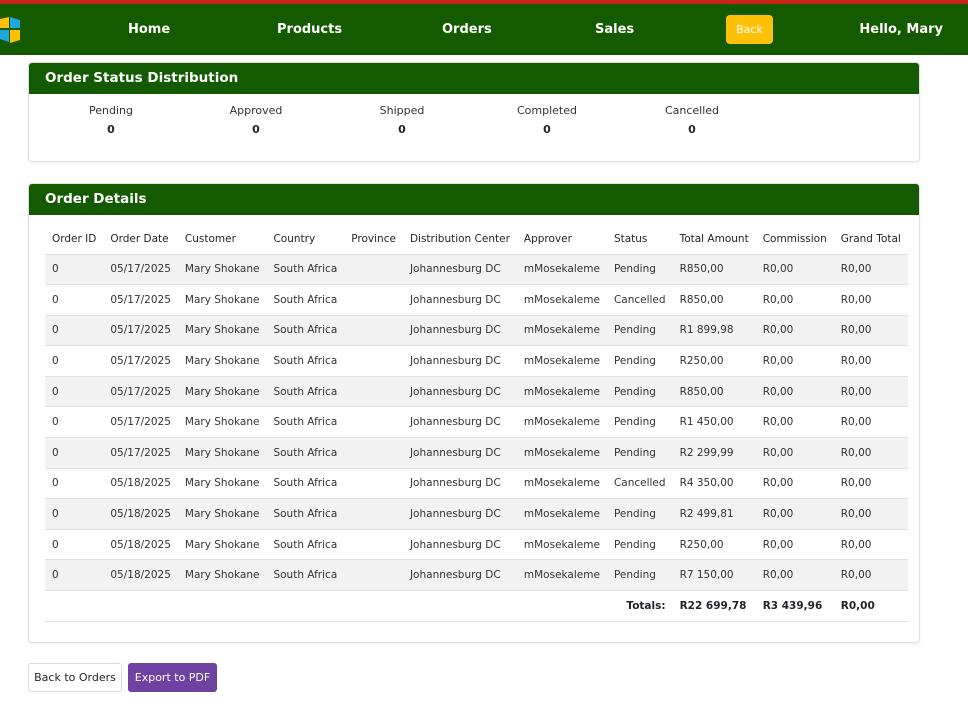 The image size is (968, 712). What do you see at coordinates (794, 606) in the screenshot?
I see `totals-commission: R3 439,96` at bounding box center [794, 606].